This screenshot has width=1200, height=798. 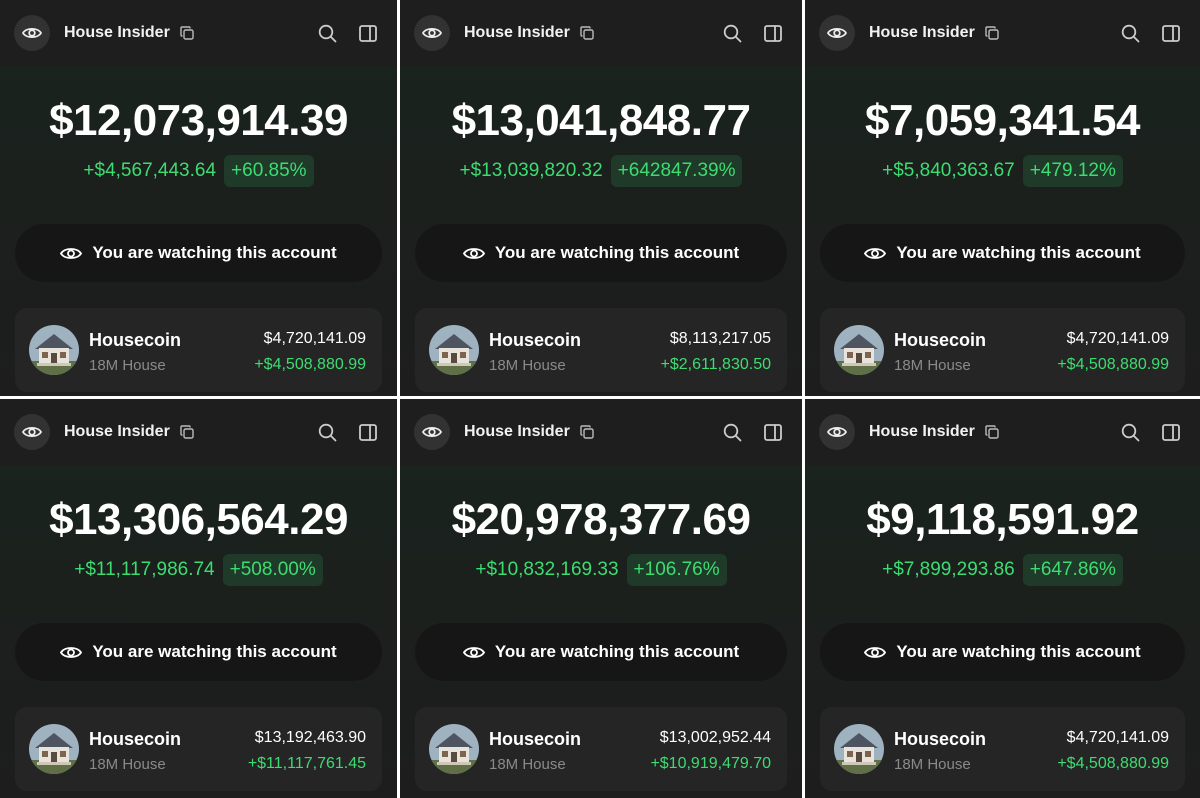 I want to click on account-balance: $13,041,848.77, so click(x=601, y=120).